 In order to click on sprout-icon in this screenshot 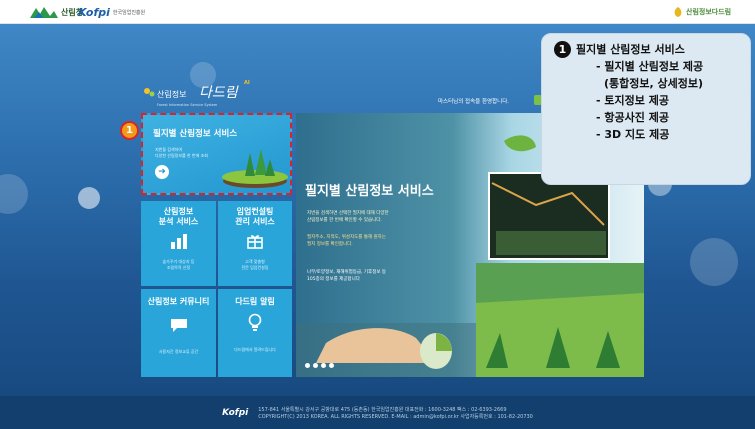, I will do `click(149, 92)`.